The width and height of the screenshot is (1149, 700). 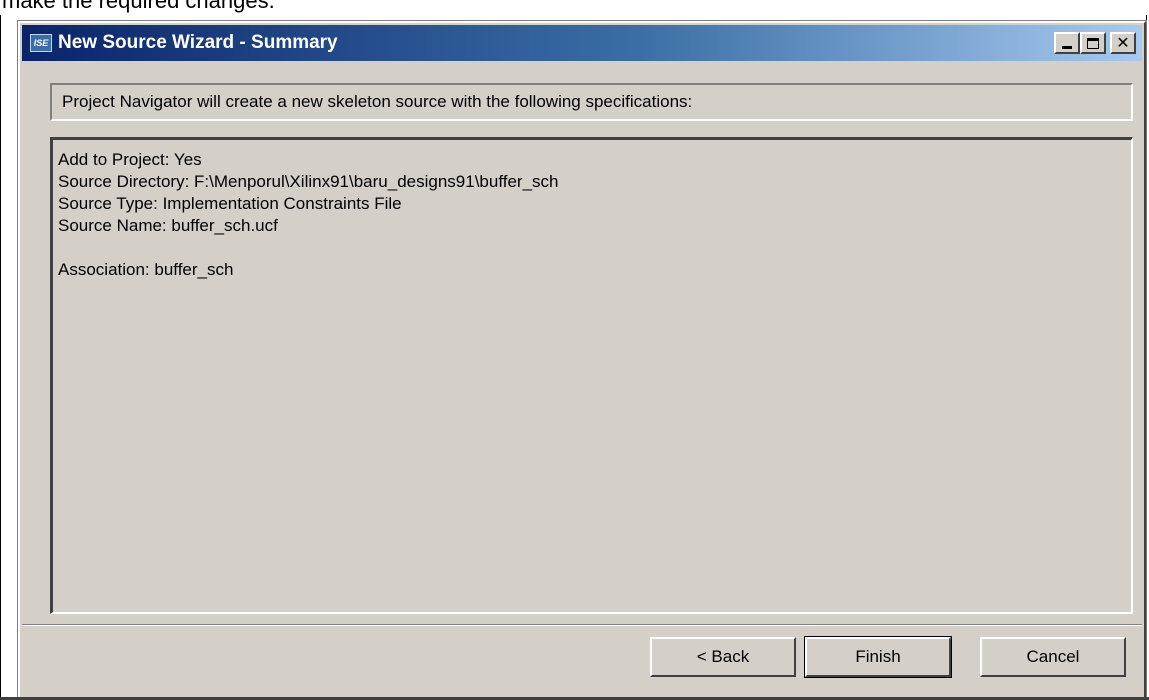 I want to click on maximize-button, so click(x=1093, y=43).